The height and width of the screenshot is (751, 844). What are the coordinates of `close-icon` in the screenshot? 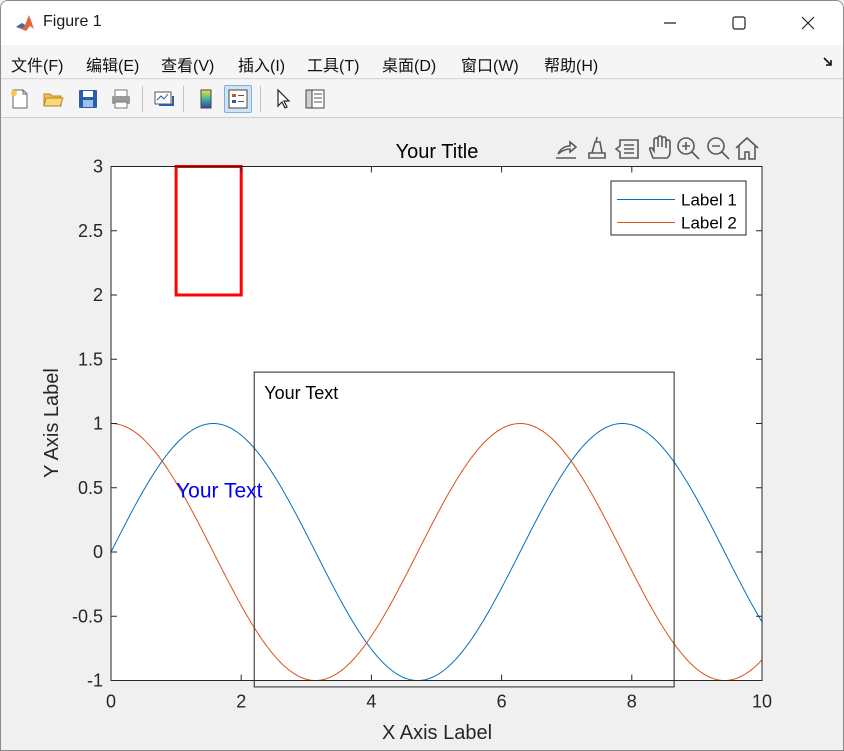 It's located at (808, 23).